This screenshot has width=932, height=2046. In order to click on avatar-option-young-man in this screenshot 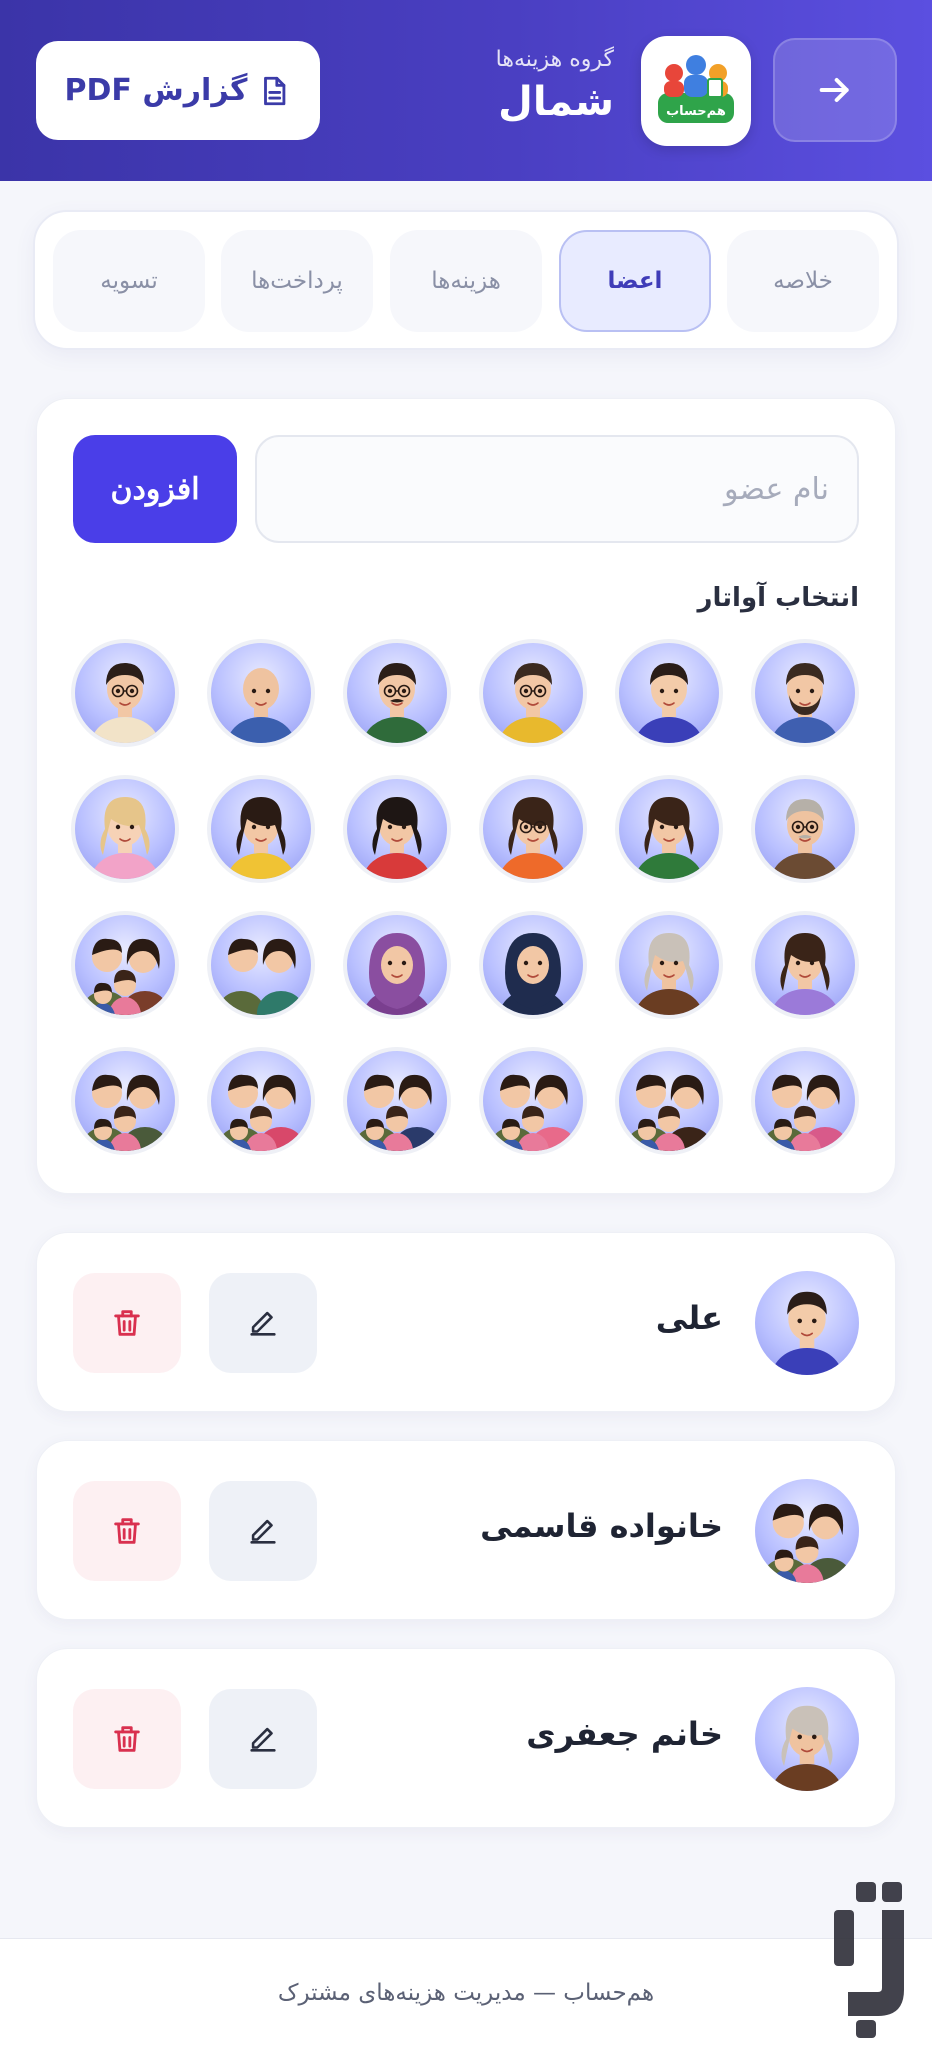, I will do `click(669, 693)`.